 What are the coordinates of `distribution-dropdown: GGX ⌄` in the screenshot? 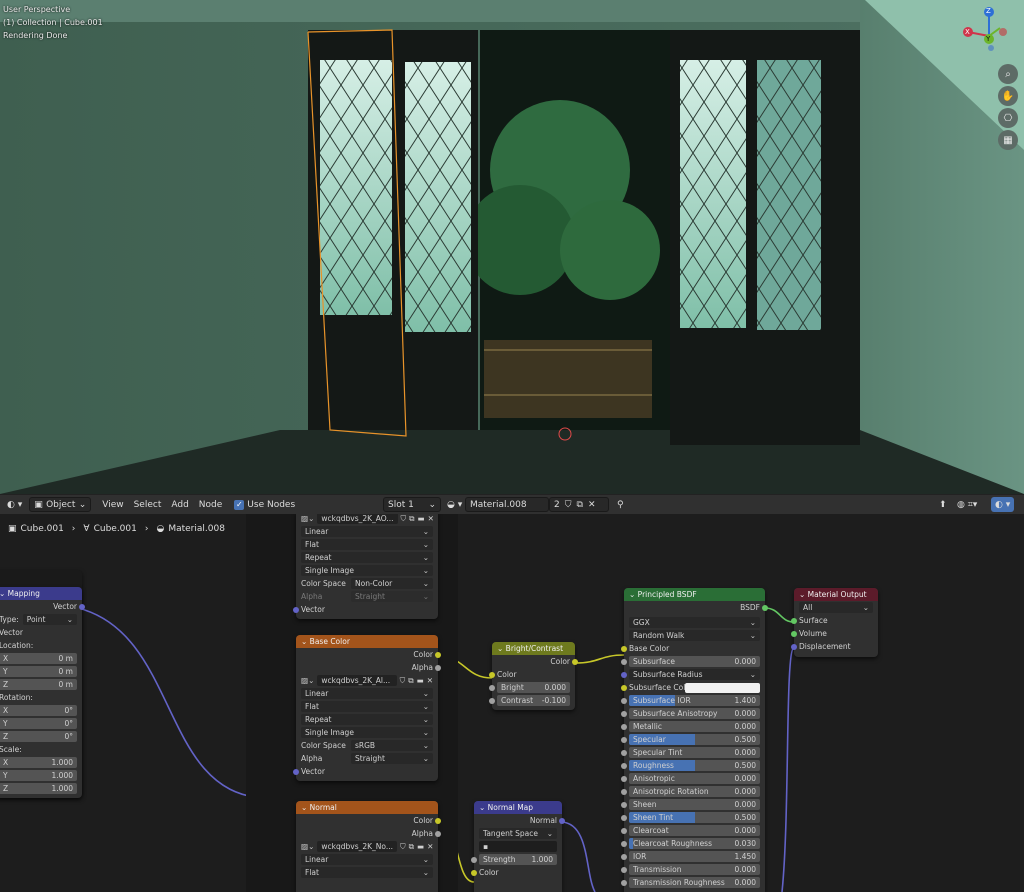 It's located at (694, 622).